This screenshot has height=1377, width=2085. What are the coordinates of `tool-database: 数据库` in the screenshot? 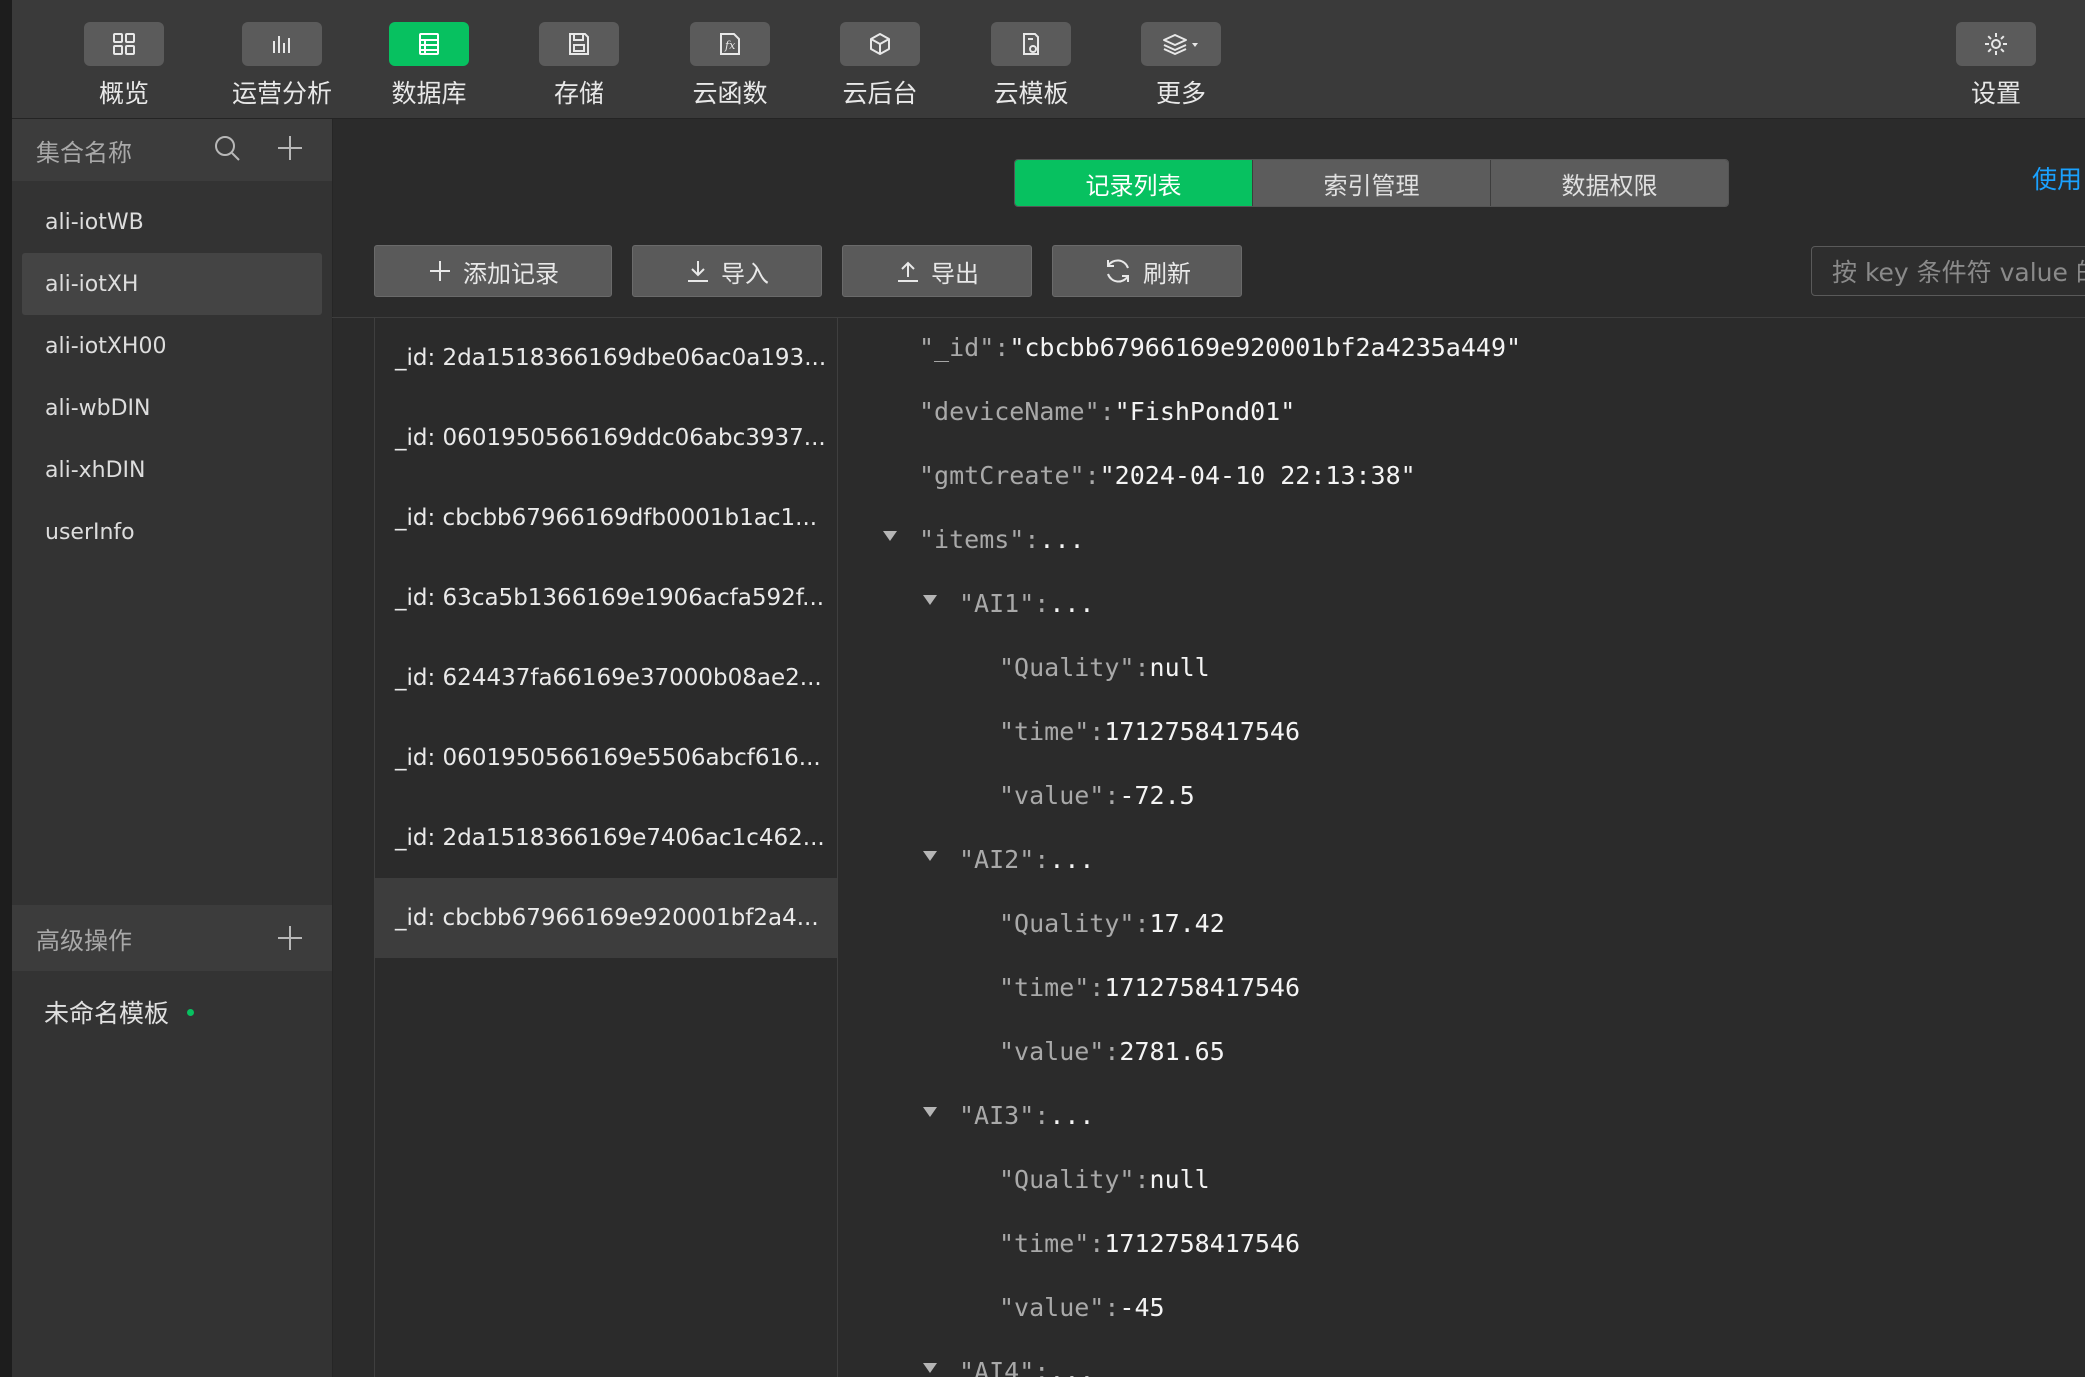 It's located at (429, 66).